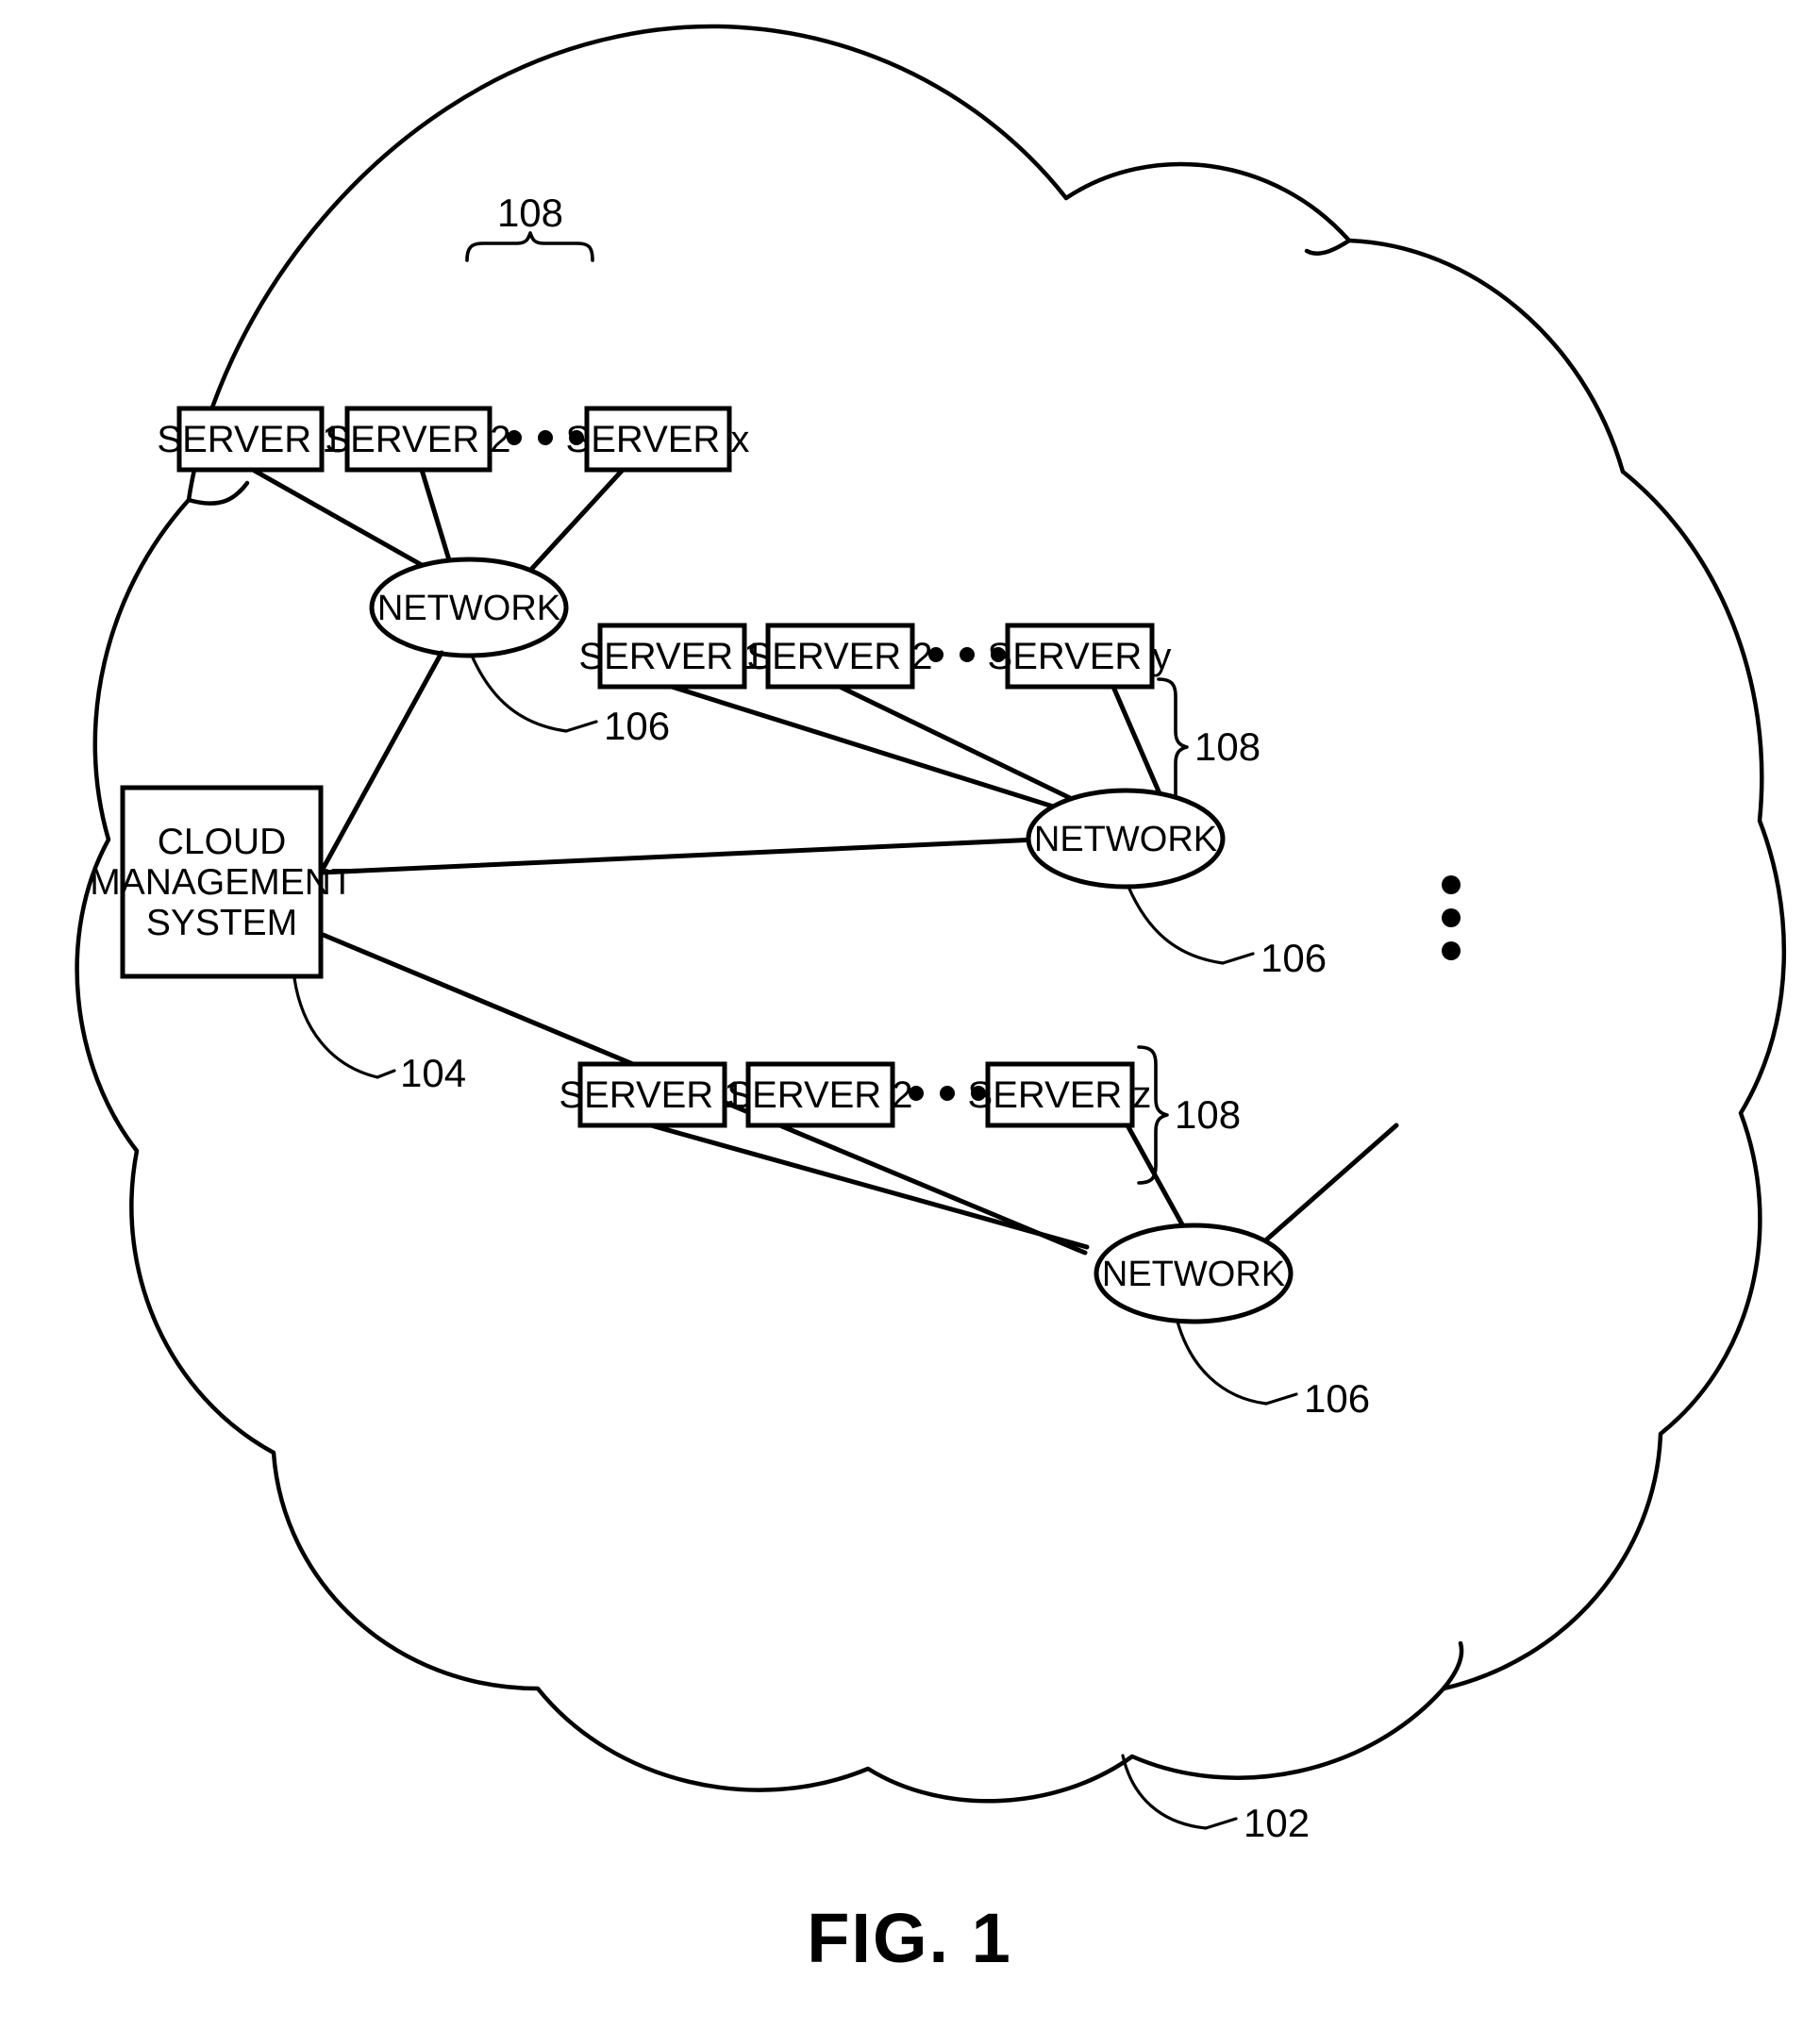  Describe the element at coordinates (671, 656) in the screenshot. I see `server-label-g2-1: SERVER 1` at that location.